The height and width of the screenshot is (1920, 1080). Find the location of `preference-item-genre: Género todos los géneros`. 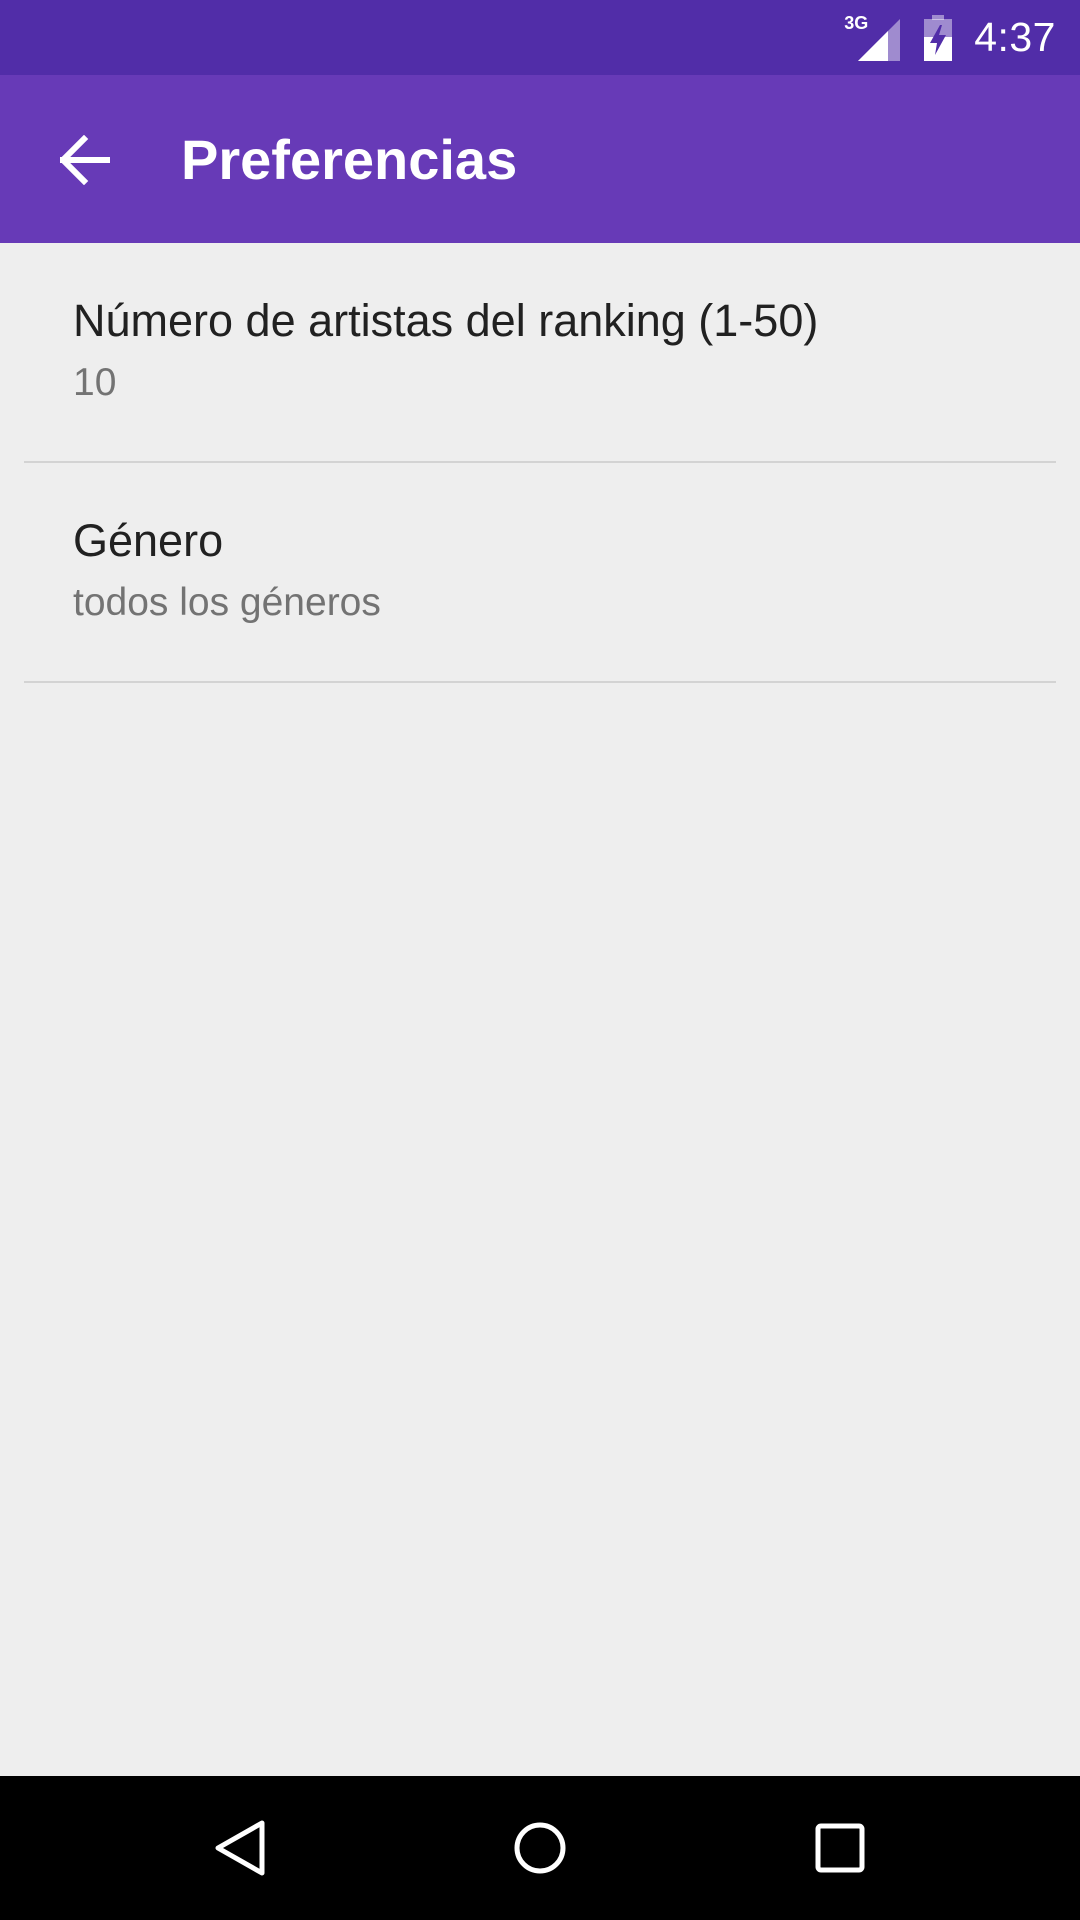

preference-item-genre: Género todos los géneros is located at coordinates (540, 573).